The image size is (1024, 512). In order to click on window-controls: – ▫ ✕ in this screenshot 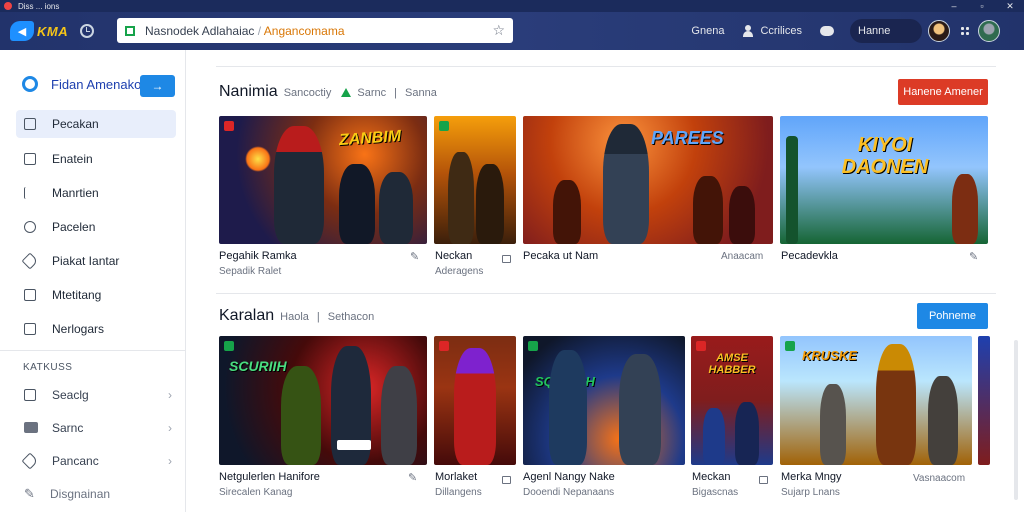, I will do `click(982, 6)`.